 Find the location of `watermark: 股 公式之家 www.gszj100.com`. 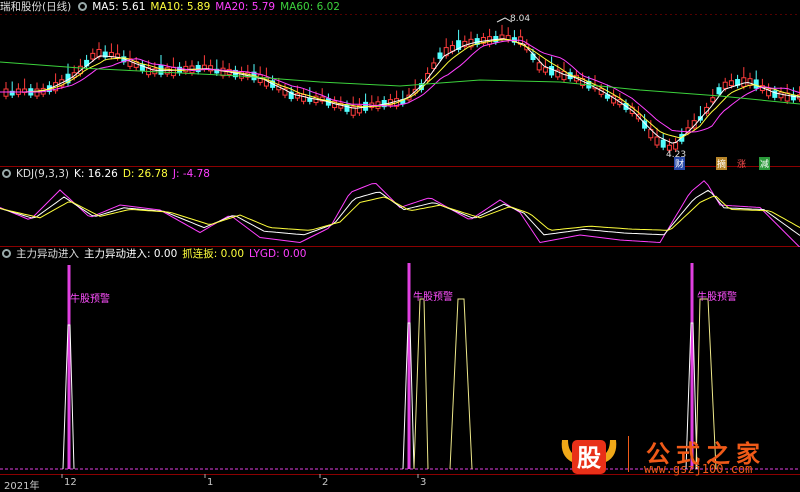

watermark: 股 公式之家 www.gszj100.com is located at coordinates (678, 454).